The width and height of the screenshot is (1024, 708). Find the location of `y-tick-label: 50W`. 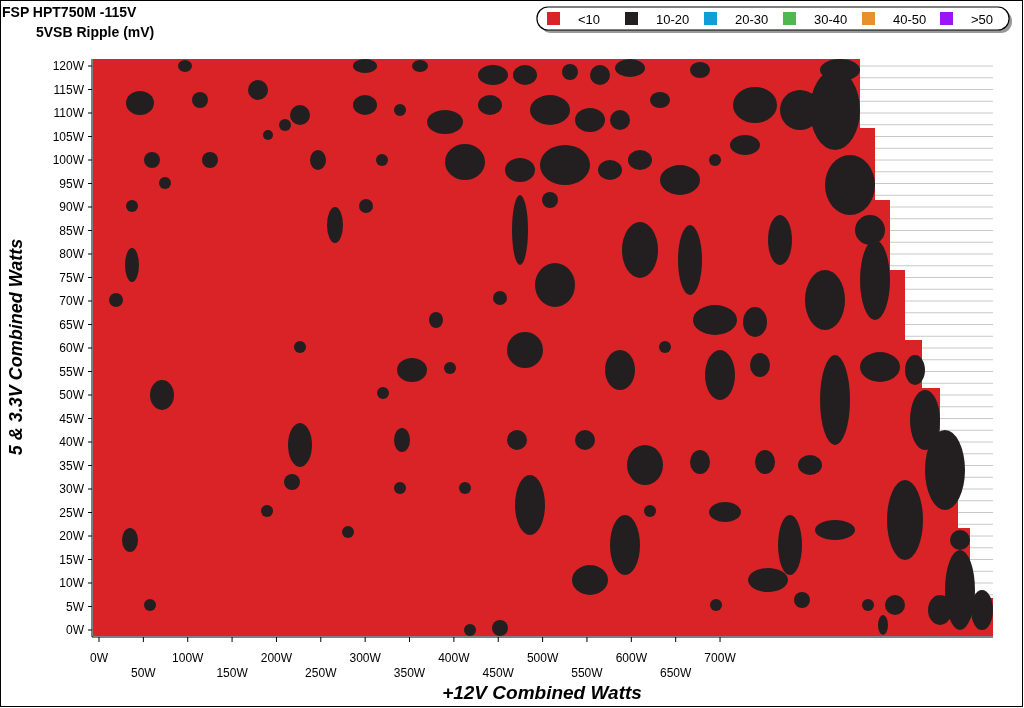

y-tick-label: 50W is located at coordinates (71, 395).